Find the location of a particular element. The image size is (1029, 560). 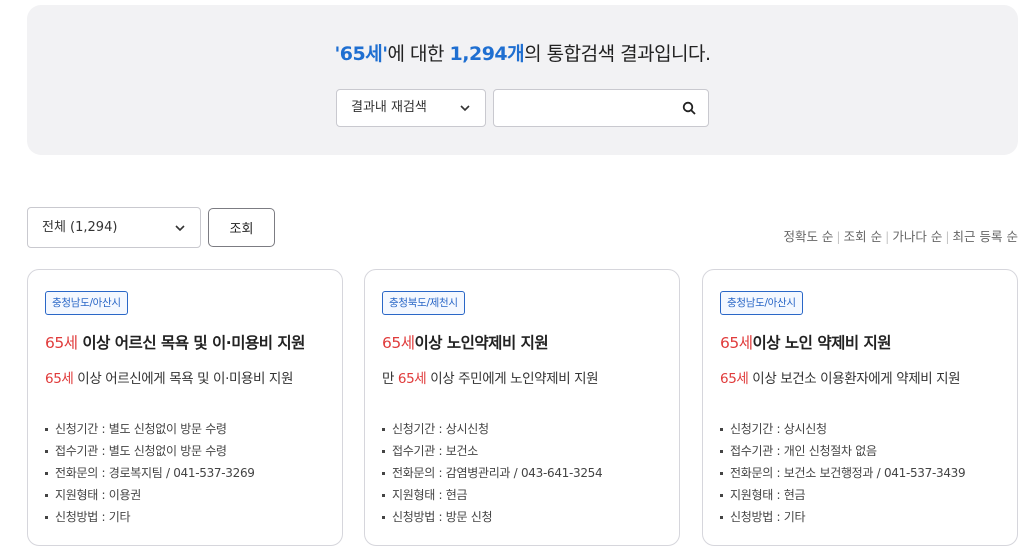

info-receiving-agency: 접수기관 : 별도 신청없이 방문 수령 is located at coordinates (150, 454).